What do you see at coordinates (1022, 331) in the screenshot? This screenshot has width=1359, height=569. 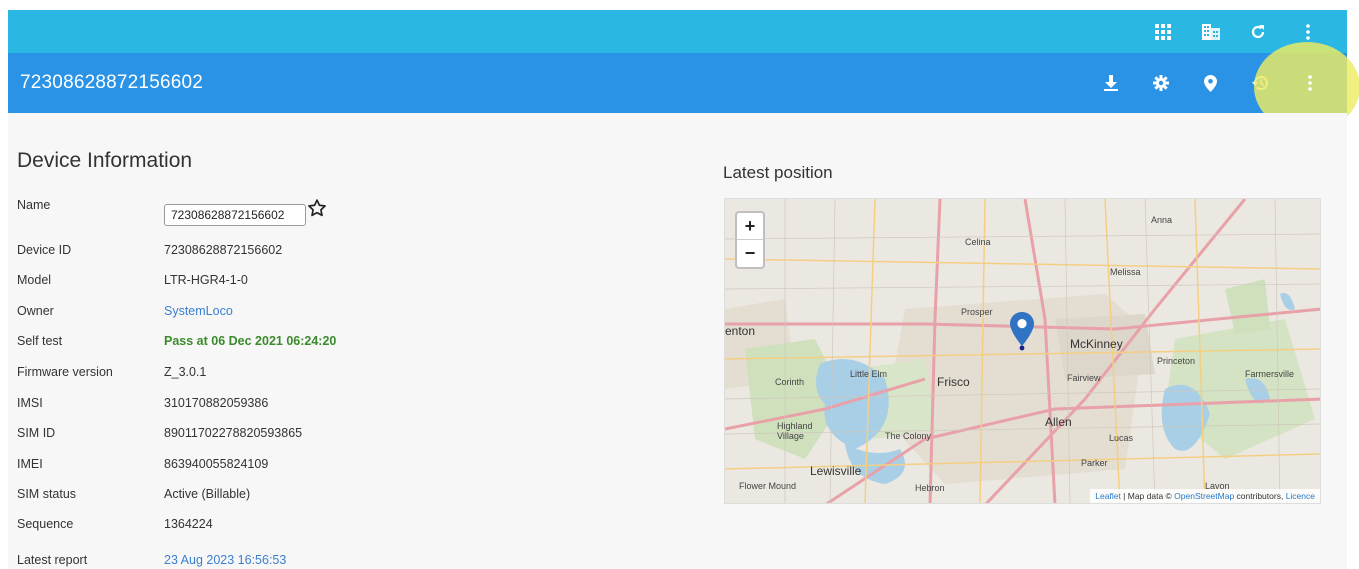 I see `map-marker-icon` at bounding box center [1022, 331].